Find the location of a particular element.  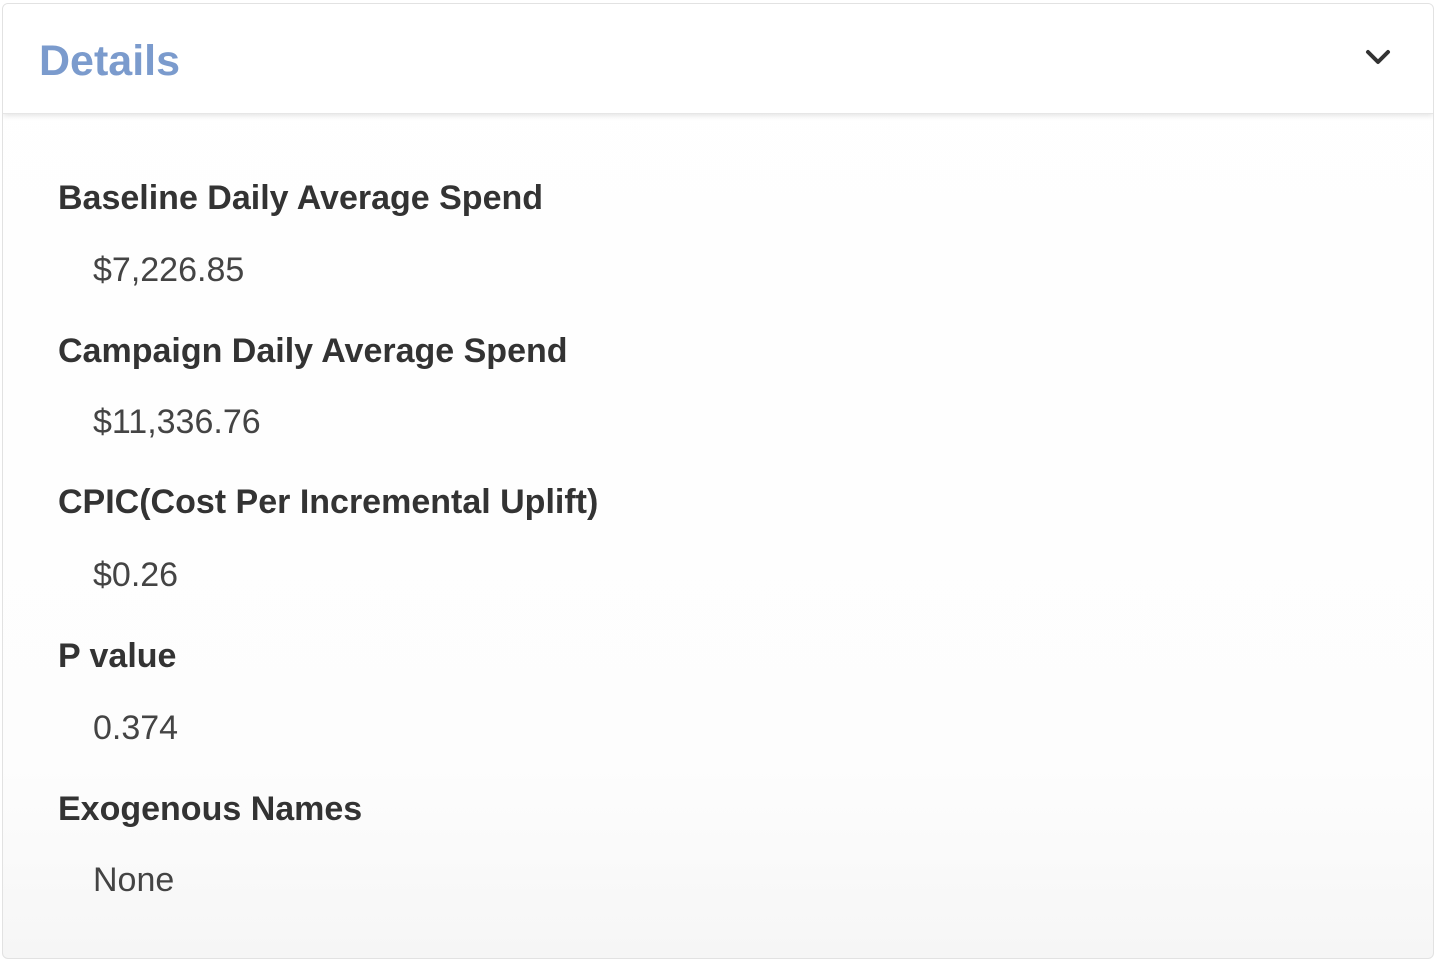

field-value-exogenous-names: None is located at coordinates (134, 880).